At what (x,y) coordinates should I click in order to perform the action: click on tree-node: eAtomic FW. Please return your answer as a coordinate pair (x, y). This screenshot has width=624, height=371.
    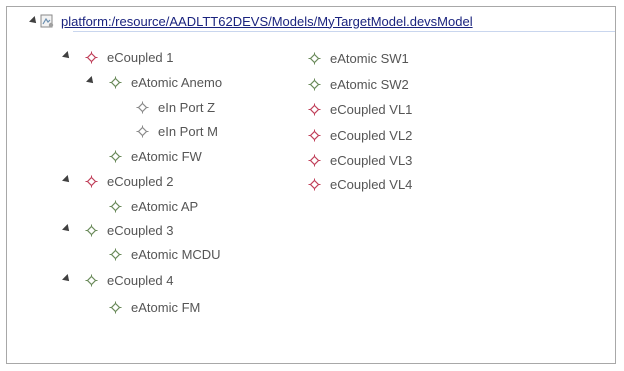
    Looking at the image, I should click on (155, 156).